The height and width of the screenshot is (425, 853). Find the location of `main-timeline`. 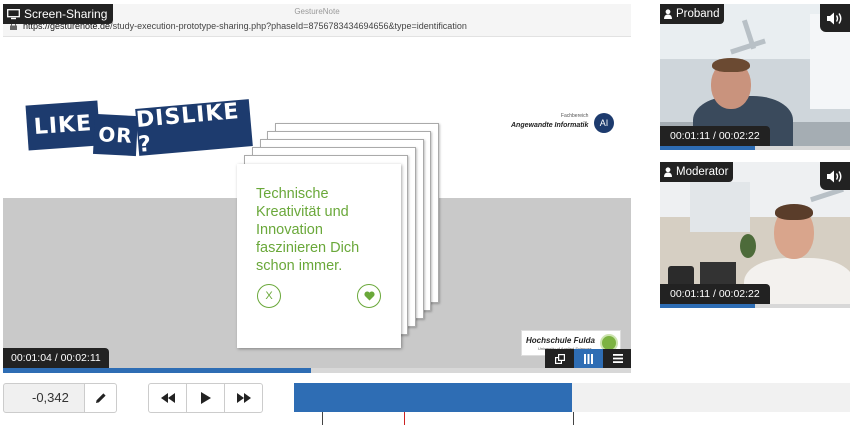

main-timeline is located at coordinates (572, 397).